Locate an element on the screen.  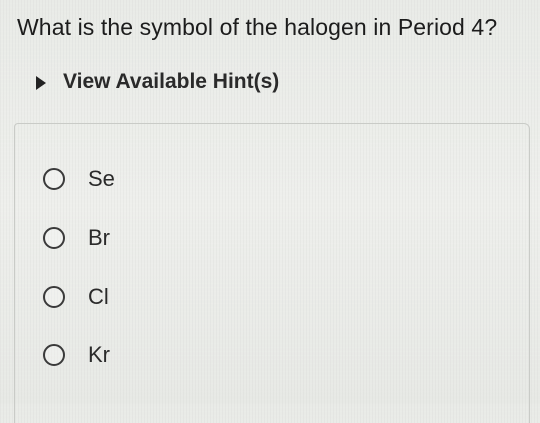
option-label-se: Se is located at coordinates (101, 178).